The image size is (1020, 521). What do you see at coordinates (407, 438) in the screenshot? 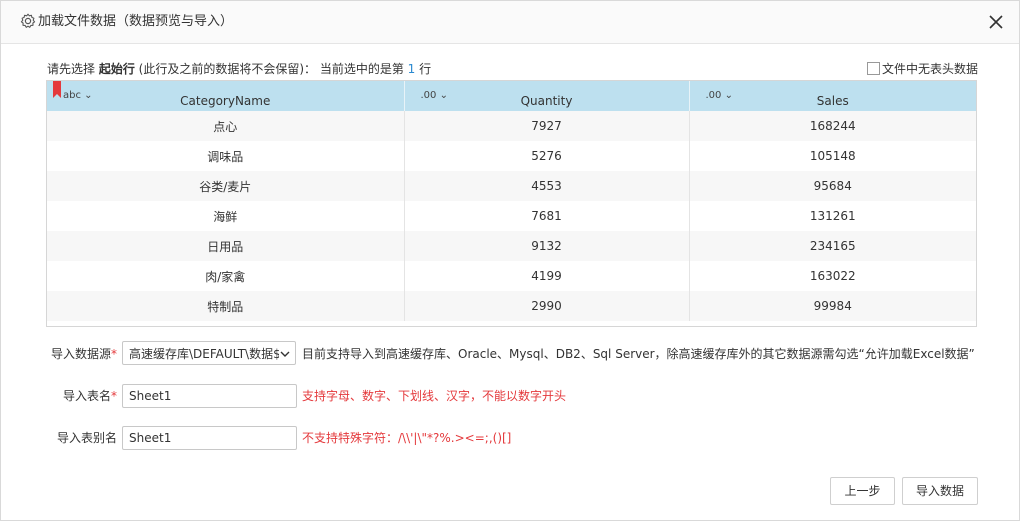
I see `table-alias-note: 不支持特殊字符：/\\'|\"*?%.><=;,()[]` at bounding box center [407, 438].